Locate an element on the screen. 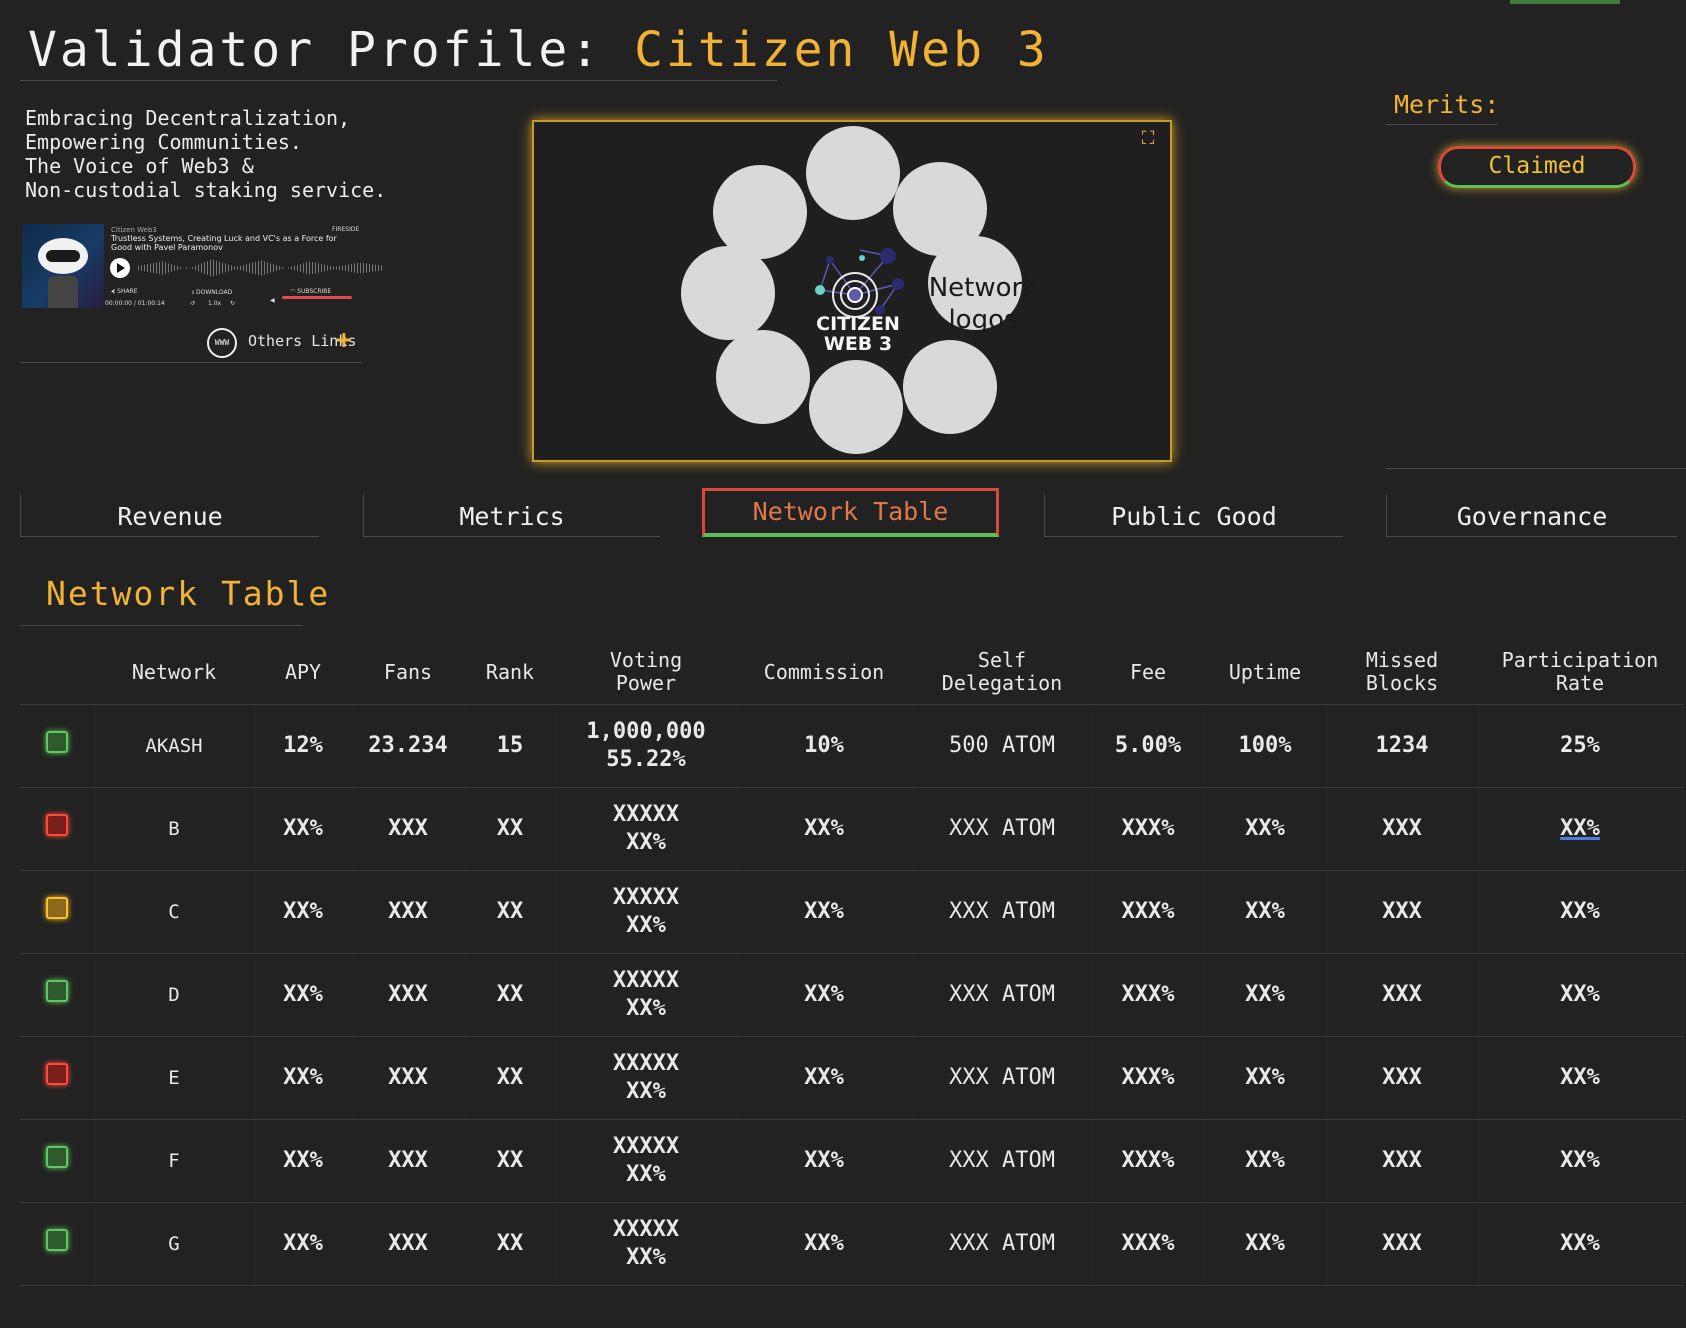 The width and height of the screenshot is (1686, 1328). section-divider is located at coordinates (161, 625).